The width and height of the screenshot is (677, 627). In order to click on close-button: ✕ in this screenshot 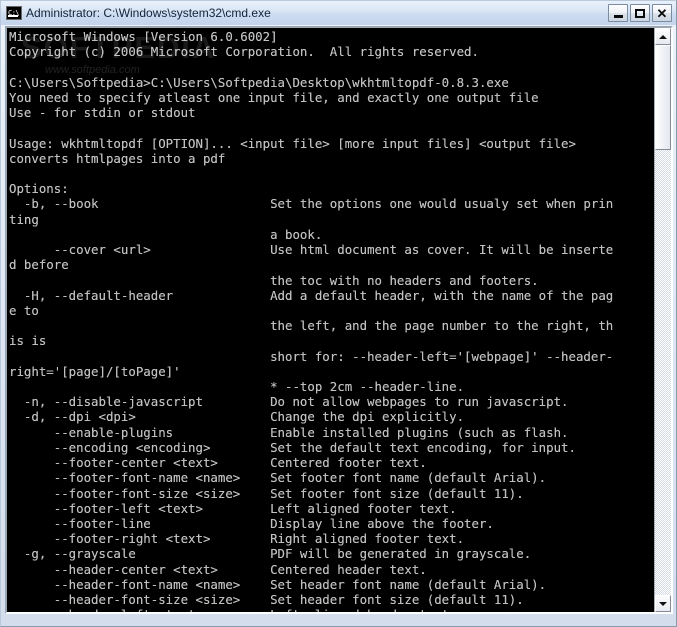, I will do `click(662, 13)`.